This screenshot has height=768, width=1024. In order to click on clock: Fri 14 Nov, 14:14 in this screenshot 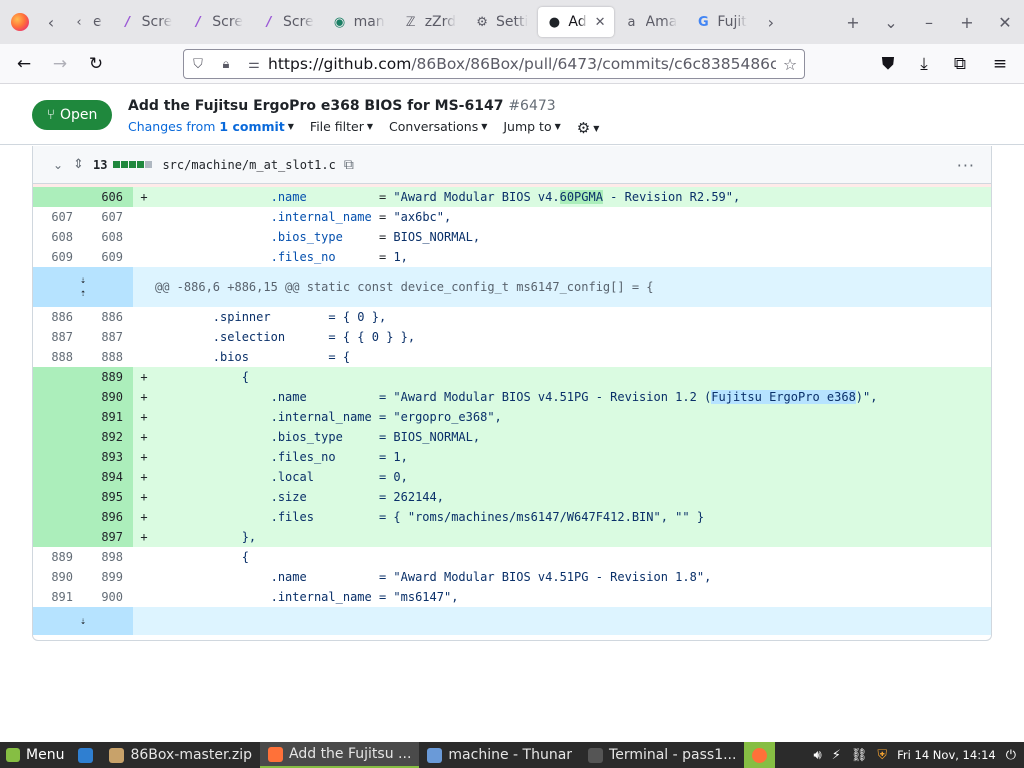, I will do `click(946, 755)`.